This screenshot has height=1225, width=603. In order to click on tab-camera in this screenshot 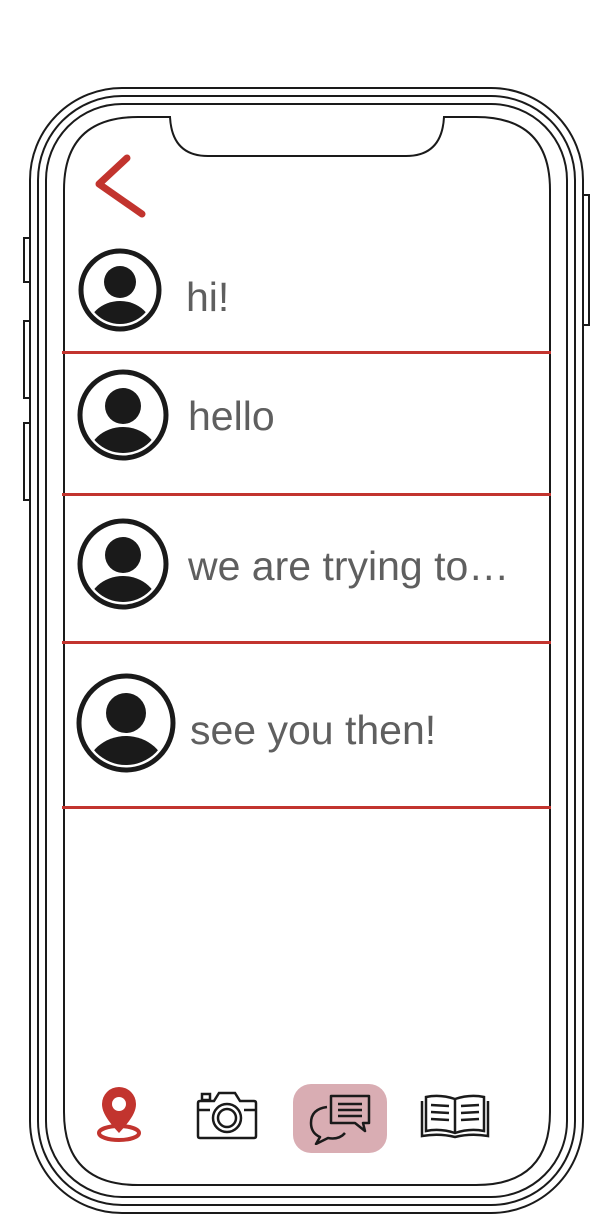, I will do `click(227, 1115)`.